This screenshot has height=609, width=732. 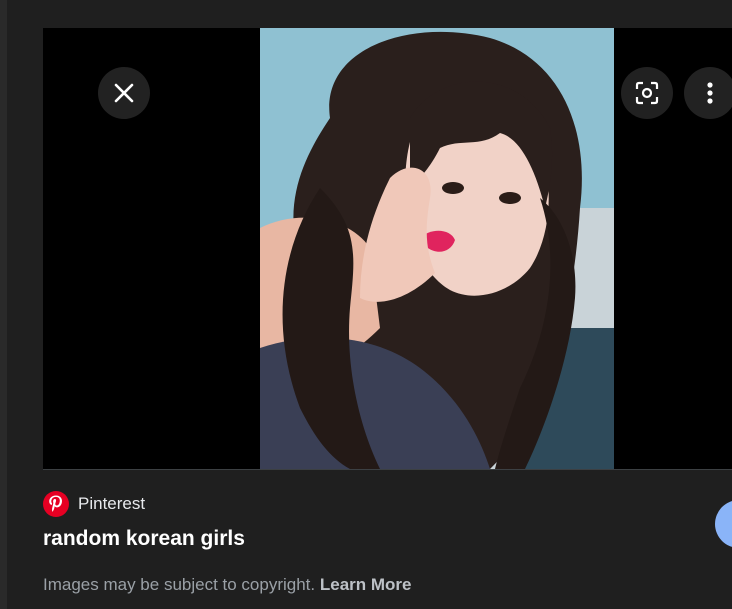 I want to click on close-icon, so click(x=124, y=93).